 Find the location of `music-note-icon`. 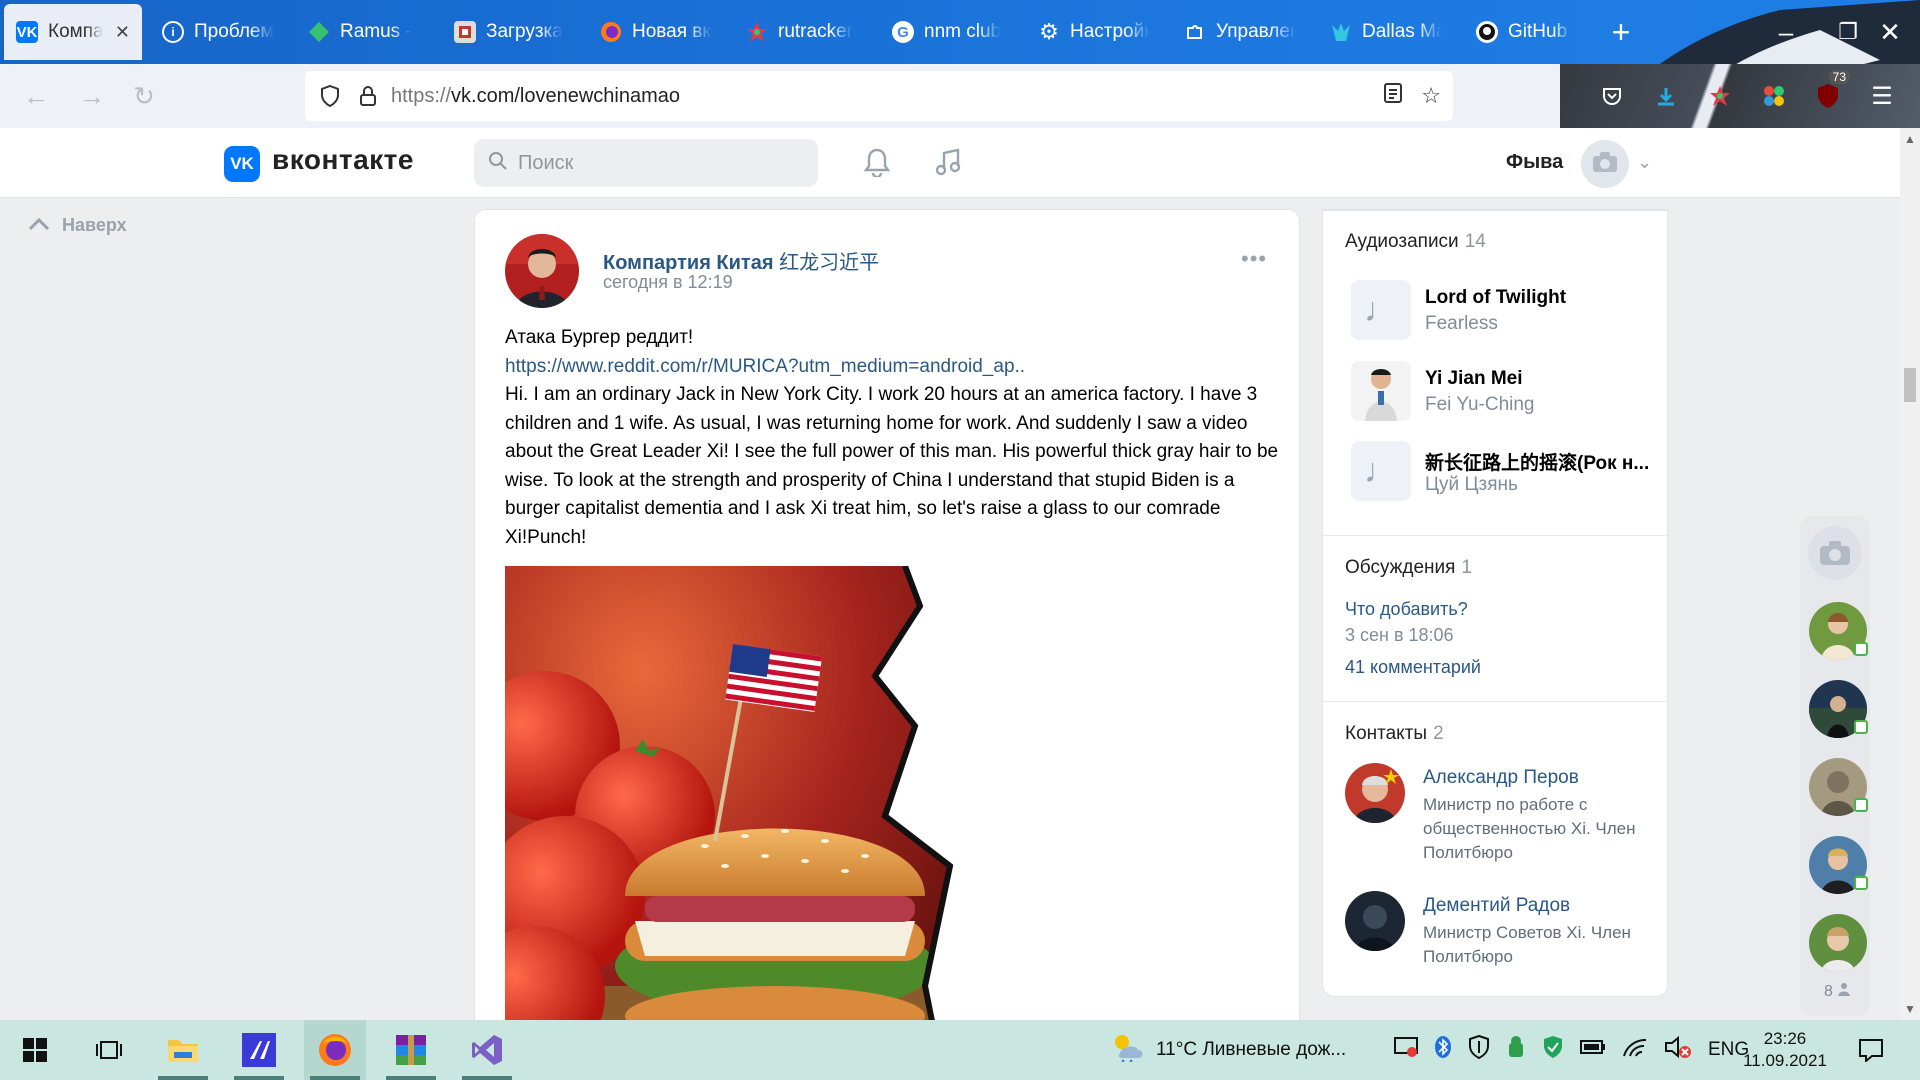

music-note-icon is located at coordinates (948, 162).